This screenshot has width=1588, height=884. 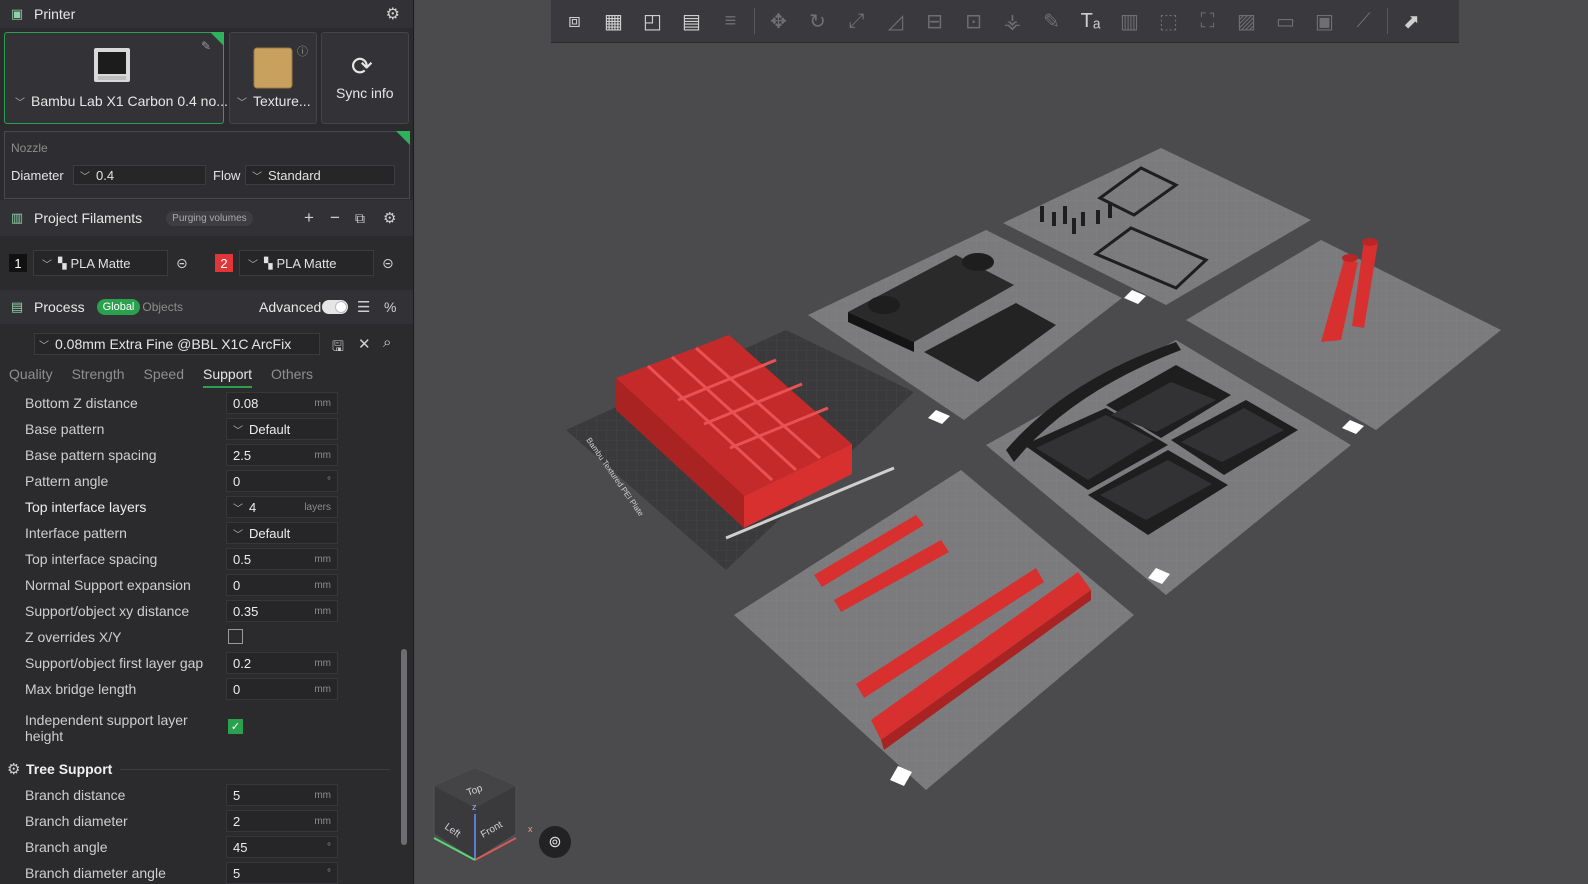 What do you see at coordinates (1285, 21) in the screenshot?
I see `copy-icon: ▭` at bounding box center [1285, 21].